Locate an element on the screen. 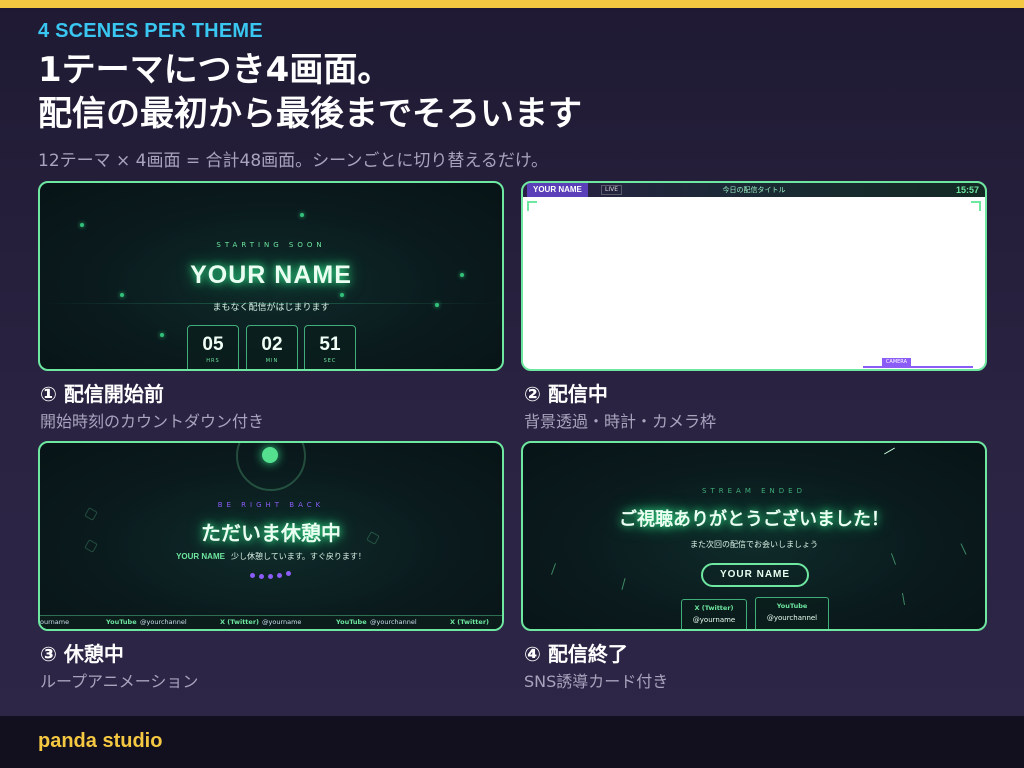  countdown-hours: 05 HRS is located at coordinates (213, 347).